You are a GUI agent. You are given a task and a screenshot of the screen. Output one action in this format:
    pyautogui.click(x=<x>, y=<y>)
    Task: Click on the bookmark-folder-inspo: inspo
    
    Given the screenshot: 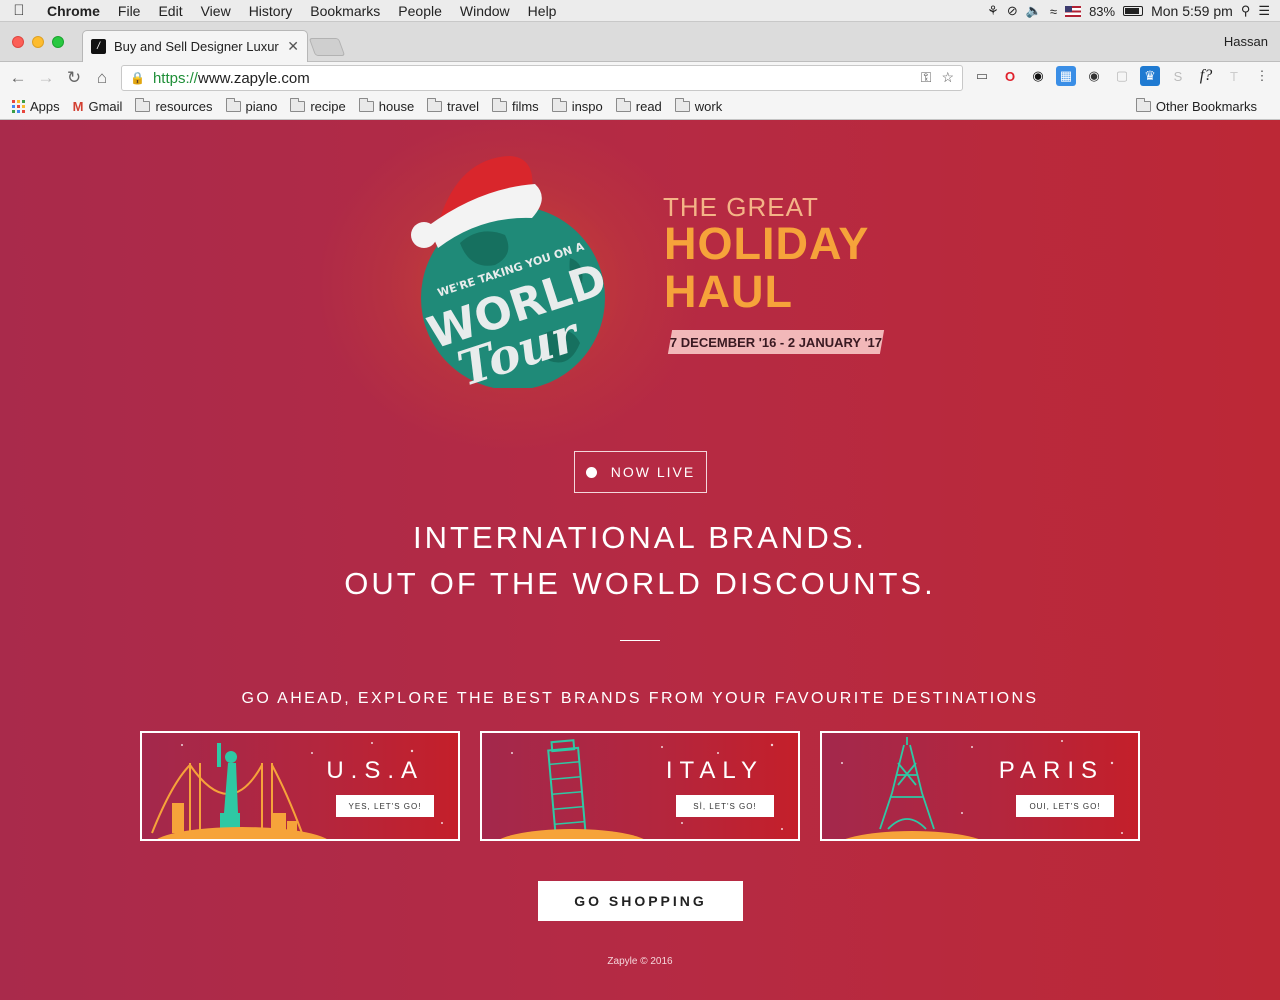 What is the action you would take?
    pyautogui.click(x=577, y=106)
    